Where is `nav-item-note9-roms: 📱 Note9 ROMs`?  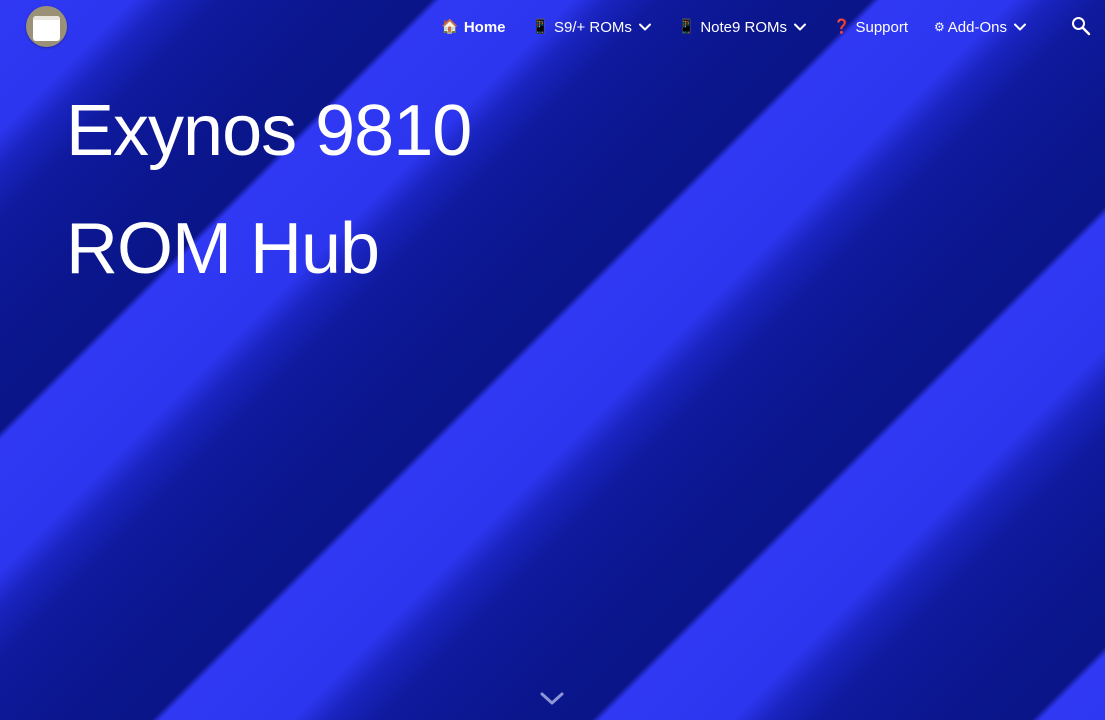 nav-item-note9-roms: 📱 Note9 ROMs is located at coordinates (742, 27).